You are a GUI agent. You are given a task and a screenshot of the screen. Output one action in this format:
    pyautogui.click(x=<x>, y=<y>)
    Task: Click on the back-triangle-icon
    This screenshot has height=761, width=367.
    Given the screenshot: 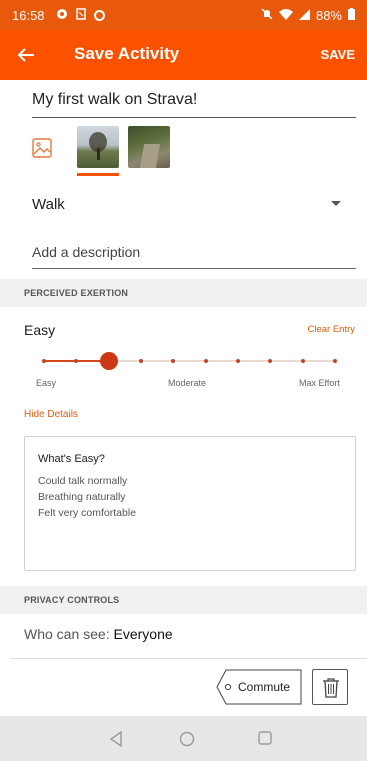 What is the action you would take?
    pyautogui.click(x=116, y=741)
    